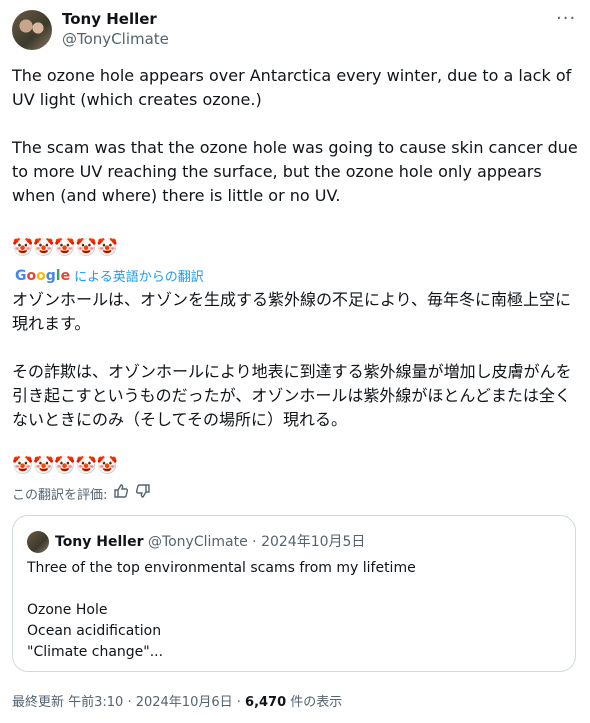 The image size is (590, 723). What do you see at coordinates (143, 493) in the screenshot?
I see `thumbs-down-icon` at bounding box center [143, 493].